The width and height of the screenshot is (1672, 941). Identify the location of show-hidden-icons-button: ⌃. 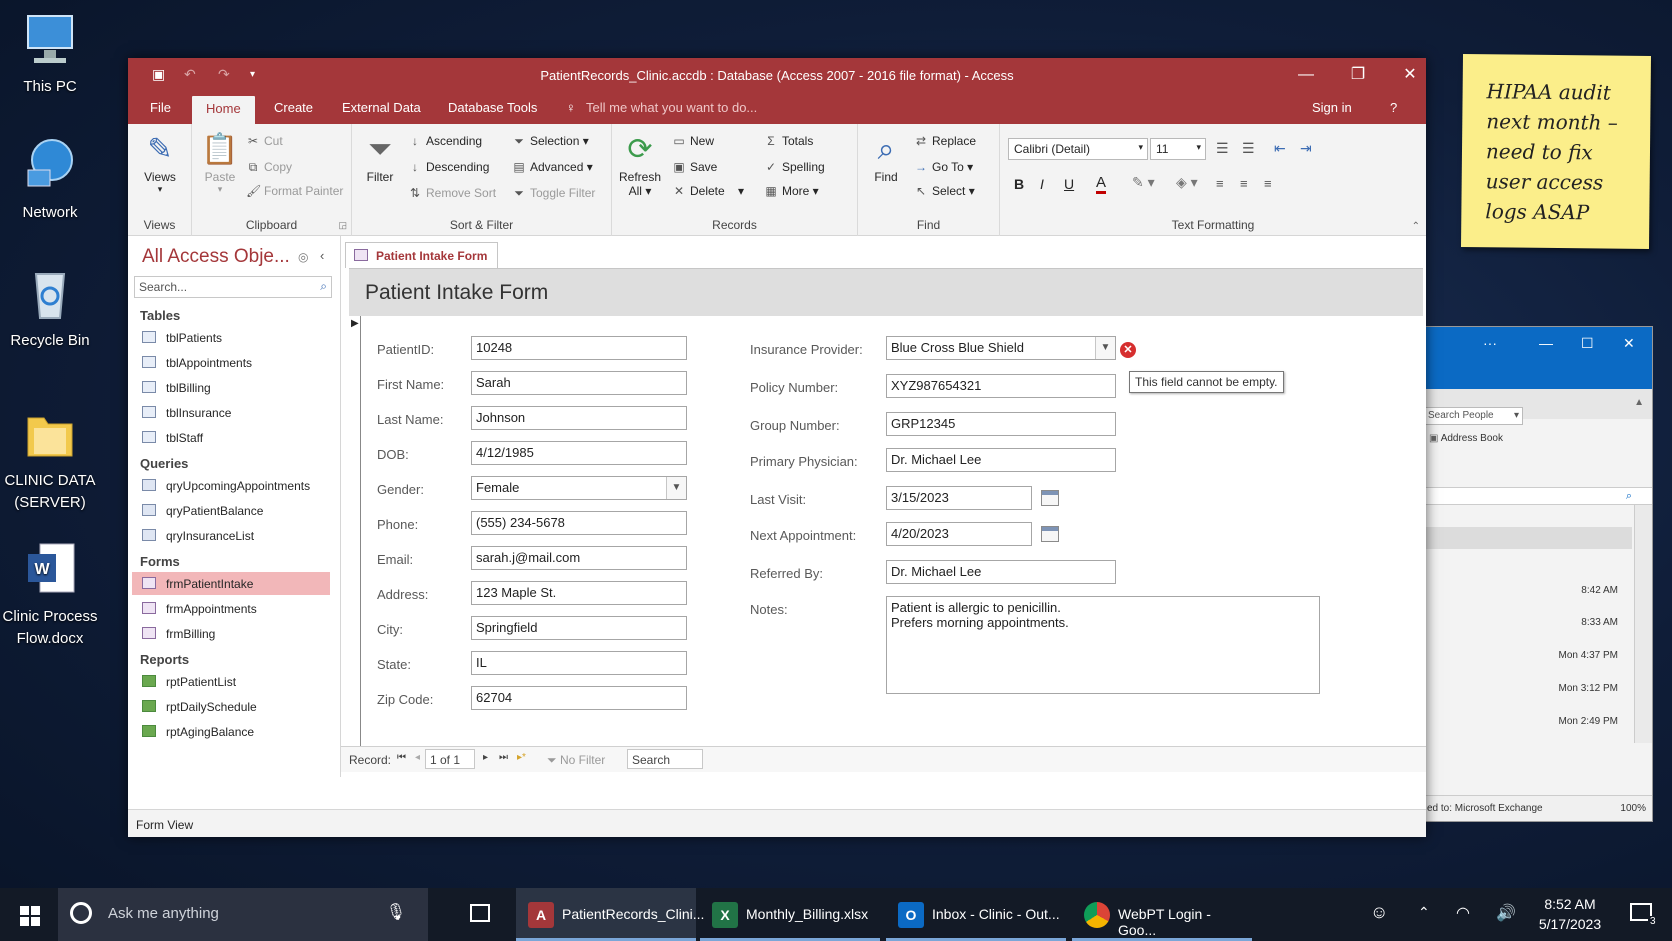
(1425, 914).